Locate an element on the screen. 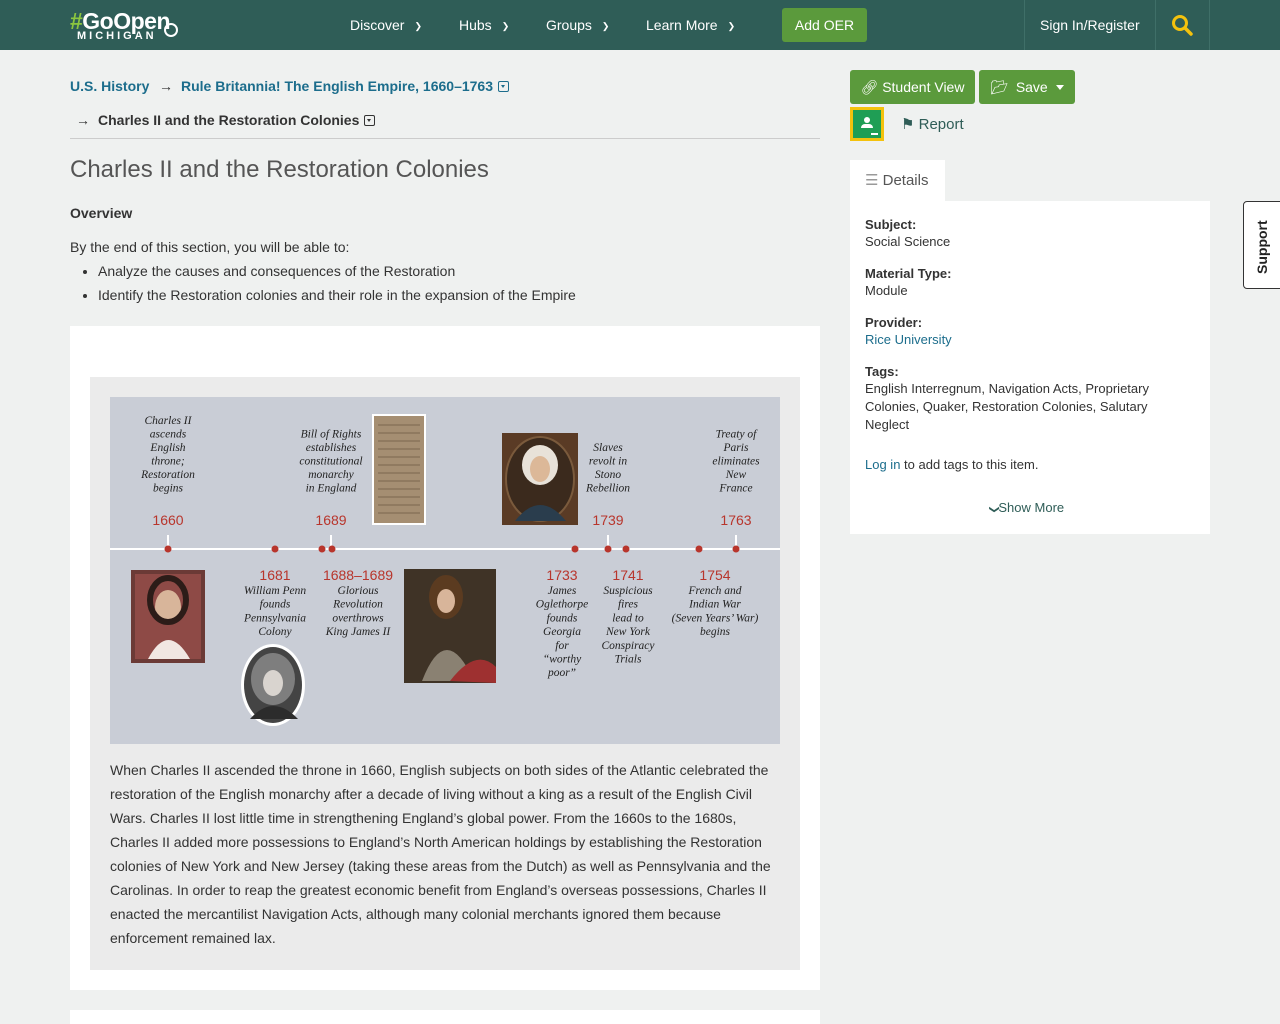  timeline-event-text: poor” is located at coordinates (561, 673).